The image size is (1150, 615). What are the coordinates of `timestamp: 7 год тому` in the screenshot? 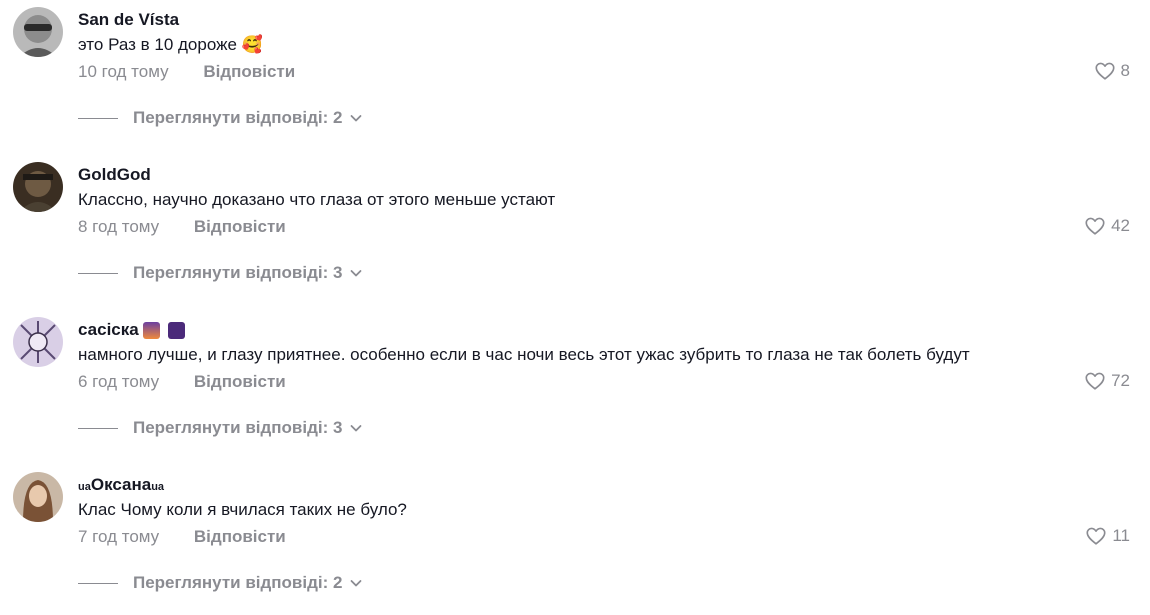 It's located at (119, 536).